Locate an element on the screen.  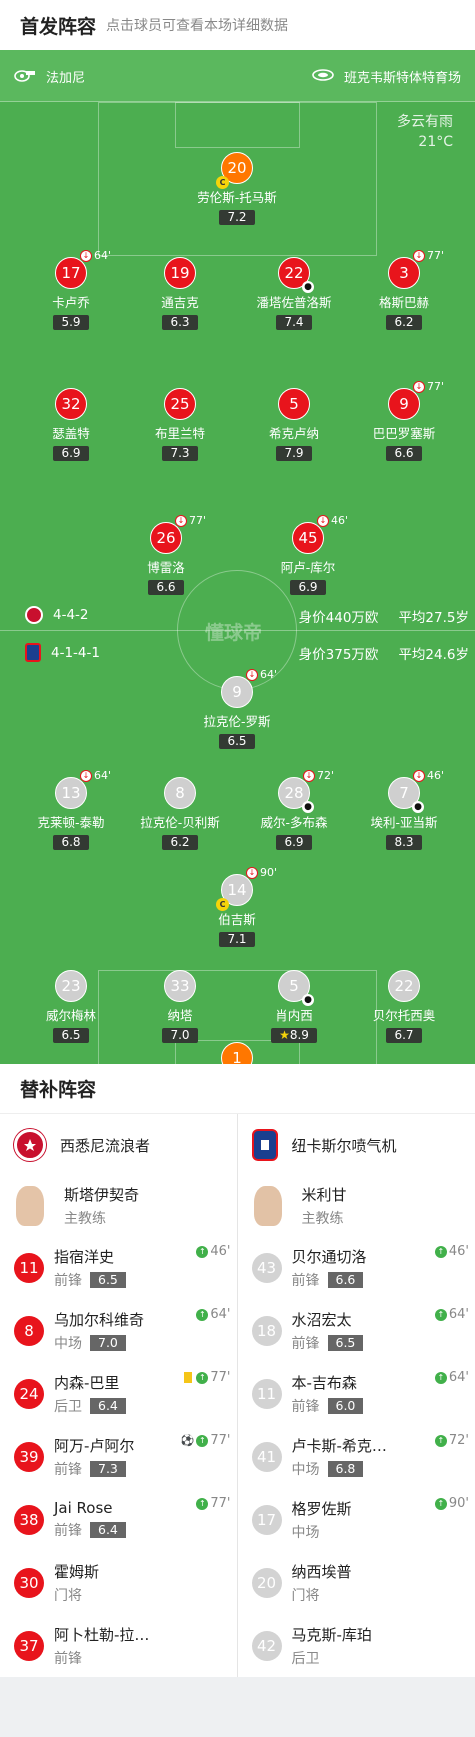
number-text: 22 is located at coordinates (404, 986).